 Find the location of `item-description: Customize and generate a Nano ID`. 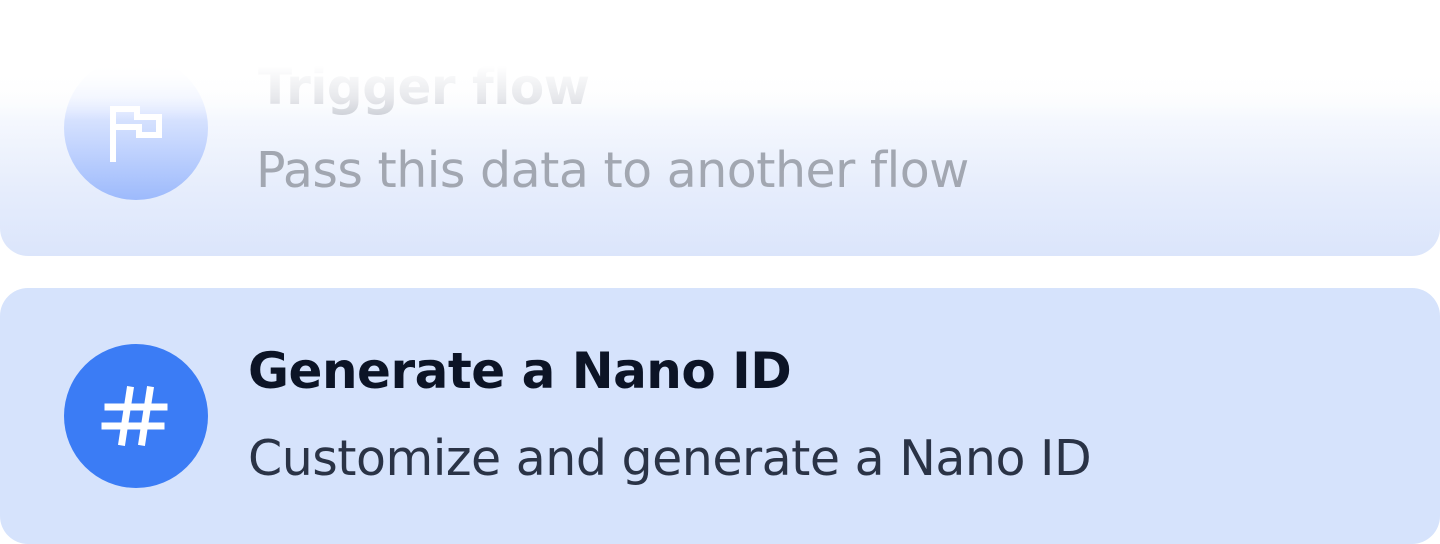

item-description: Customize and generate a Nano ID is located at coordinates (670, 458).